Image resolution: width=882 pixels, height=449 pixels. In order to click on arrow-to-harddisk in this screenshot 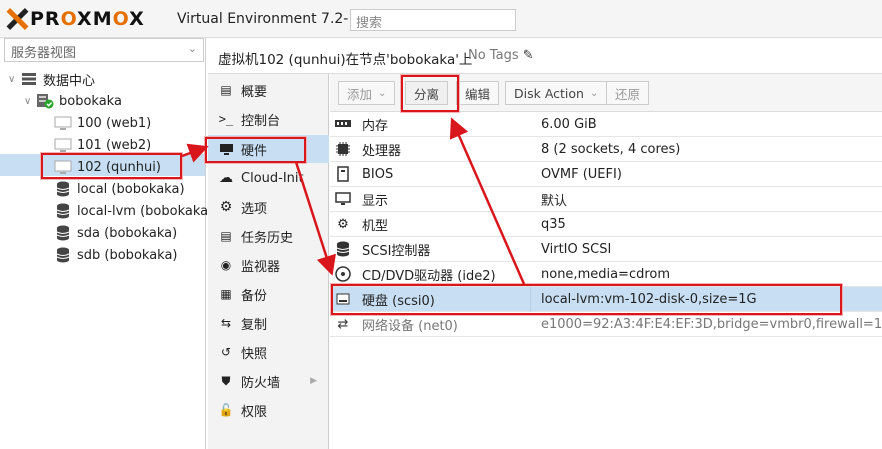, I will do `click(315, 218)`.